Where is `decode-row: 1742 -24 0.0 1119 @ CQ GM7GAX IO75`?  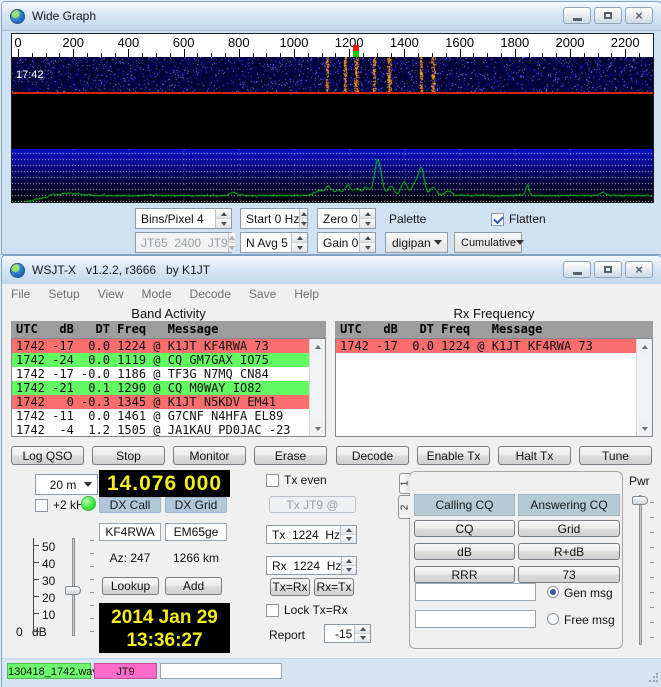 decode-row: 1742 -24 0.0 1119 @ CQ GM7GAX IO75 is located at coordinates (161, 360).